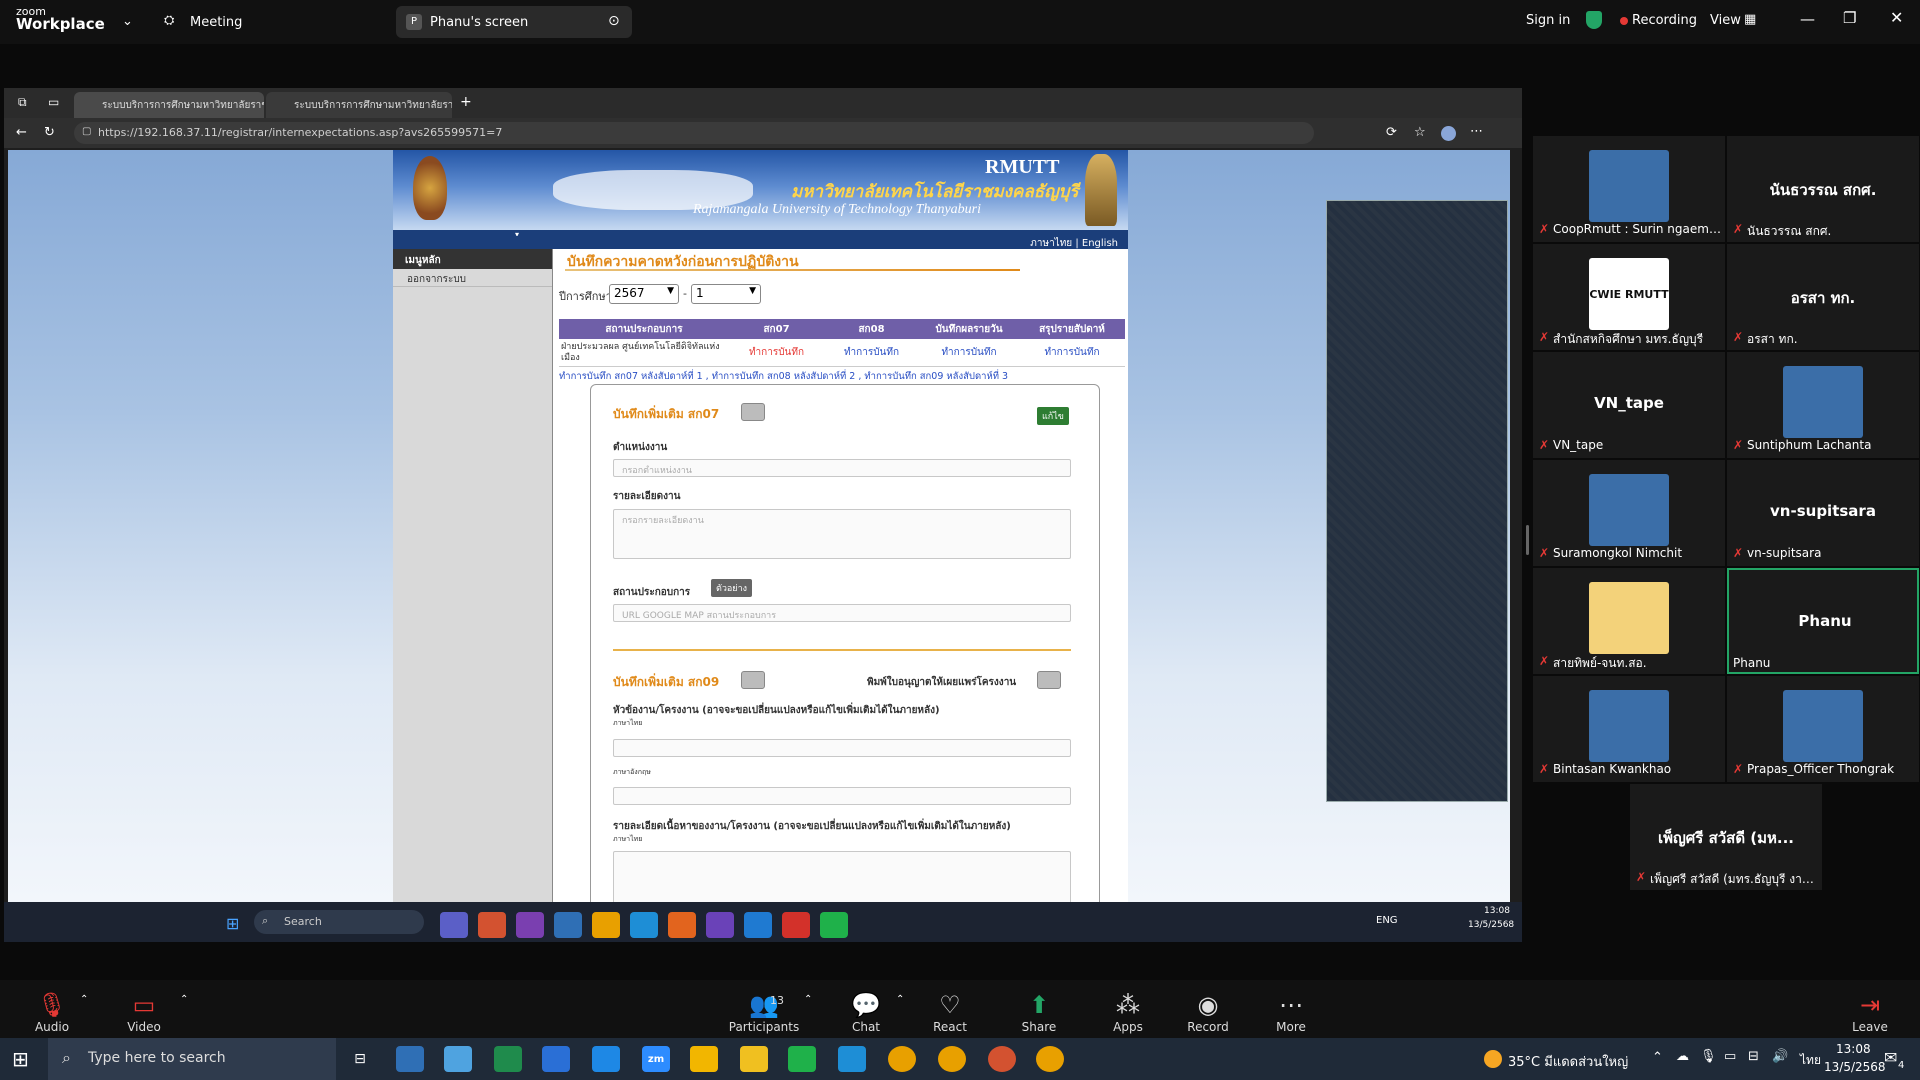 The image size is (1920, 1080). Describe the element at coordinates (1448, 133) in the screenshot. I see `profile-icon` at that location.